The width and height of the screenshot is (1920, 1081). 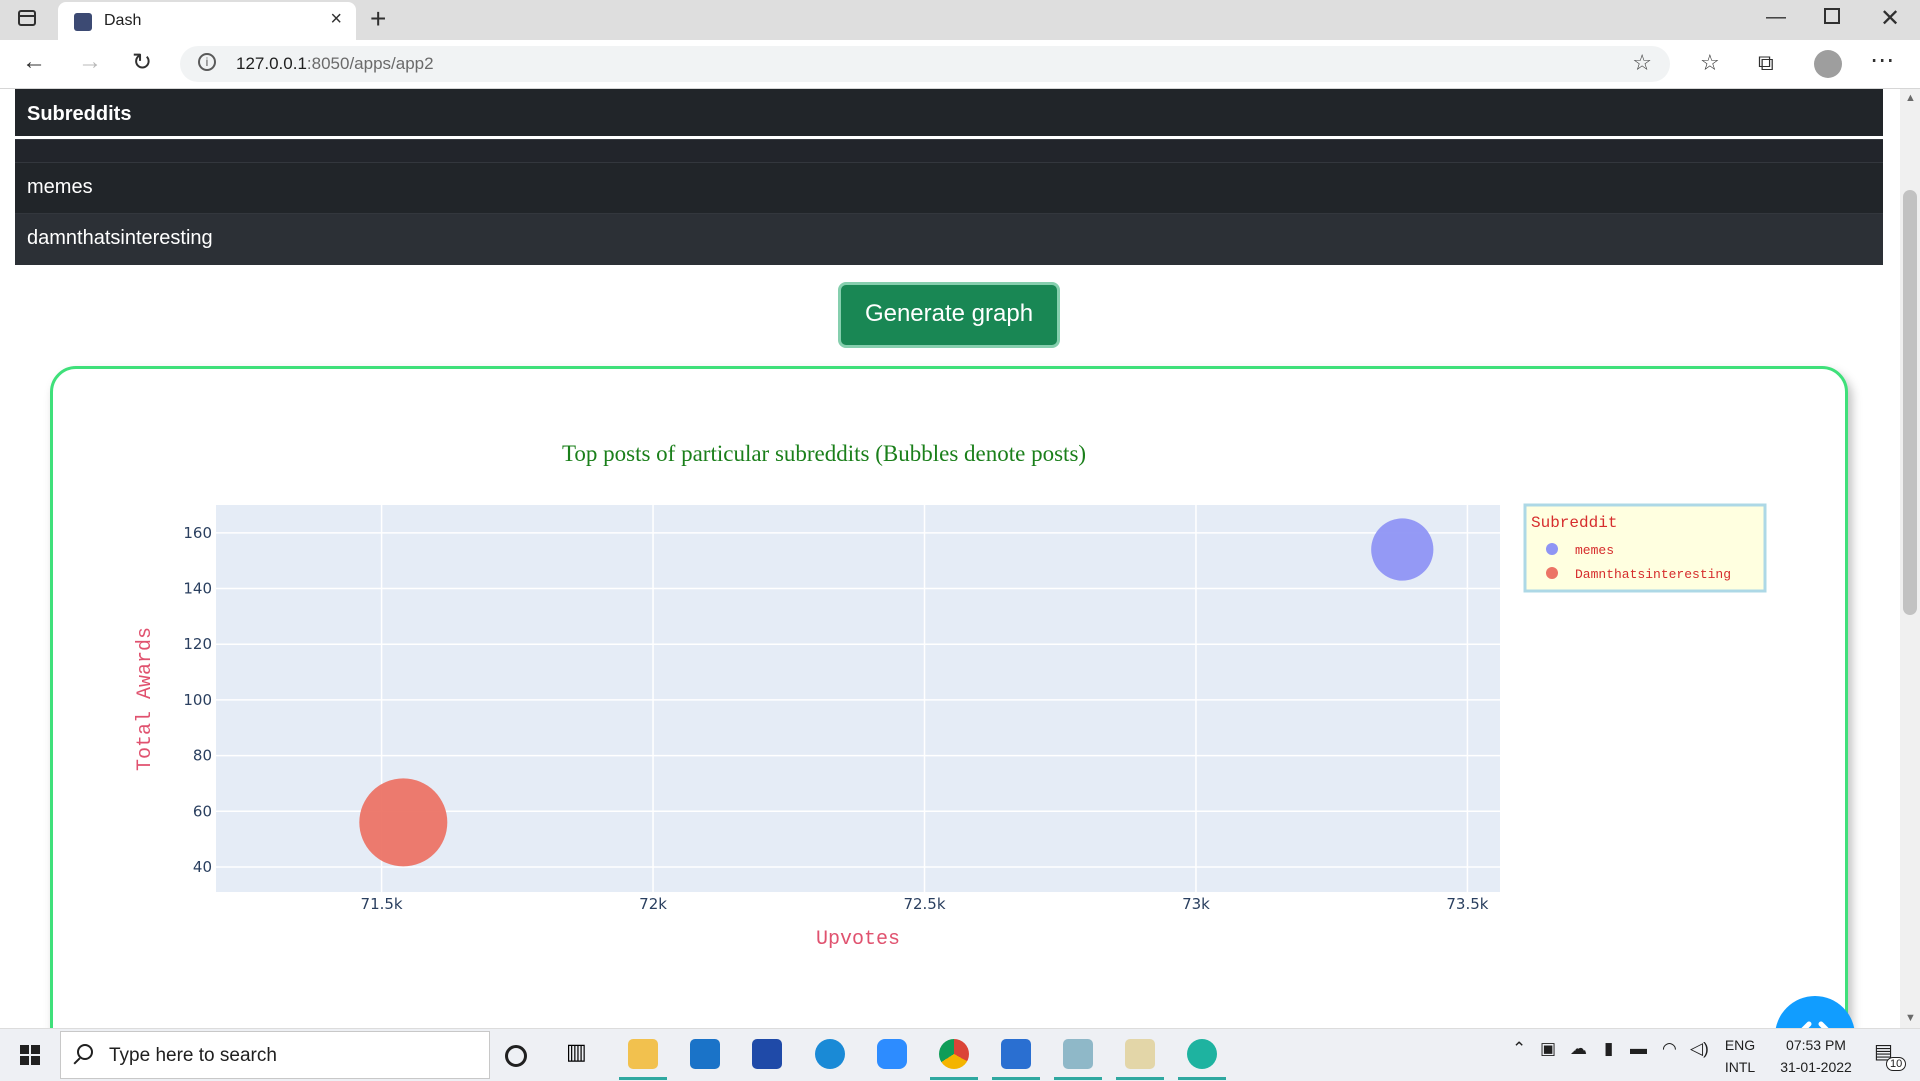 I want to click on task-view-icon: ▥, so click(x=581, y=1054).